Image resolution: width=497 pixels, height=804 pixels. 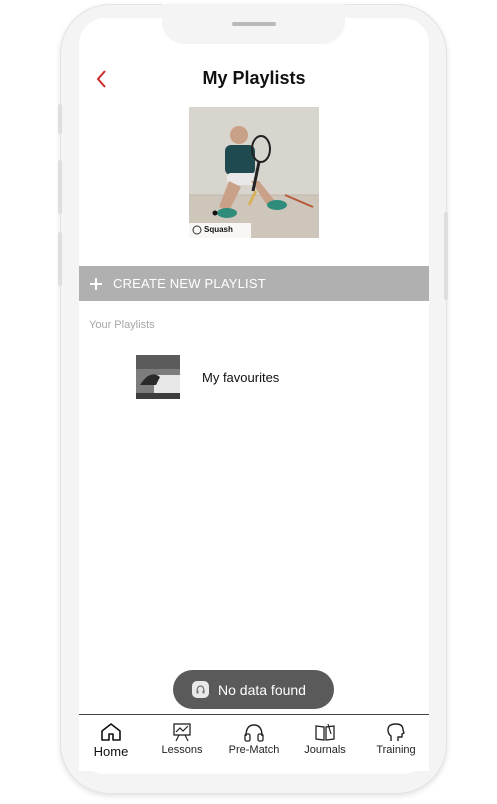 I want to click on bottom-tab-bar: Home Lessons Pre-Match Journals Training, so click(x=254, y=742).